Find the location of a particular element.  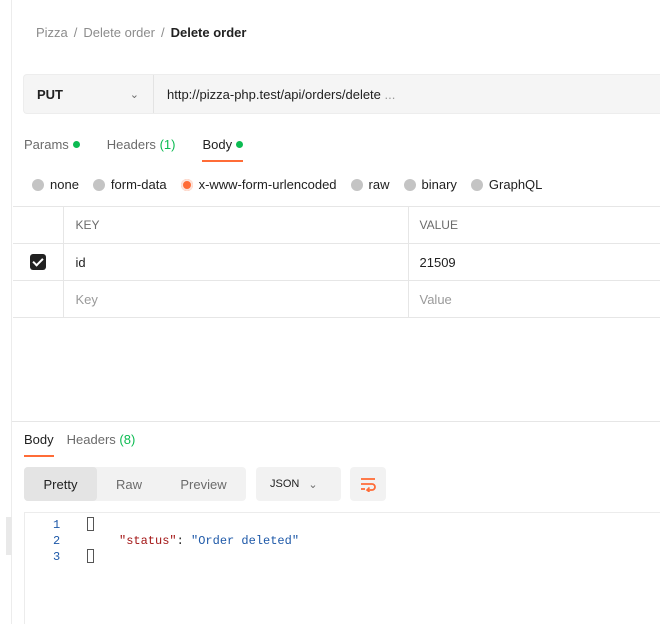

view-raw-button: Raw is located at coordinates (129, 484).